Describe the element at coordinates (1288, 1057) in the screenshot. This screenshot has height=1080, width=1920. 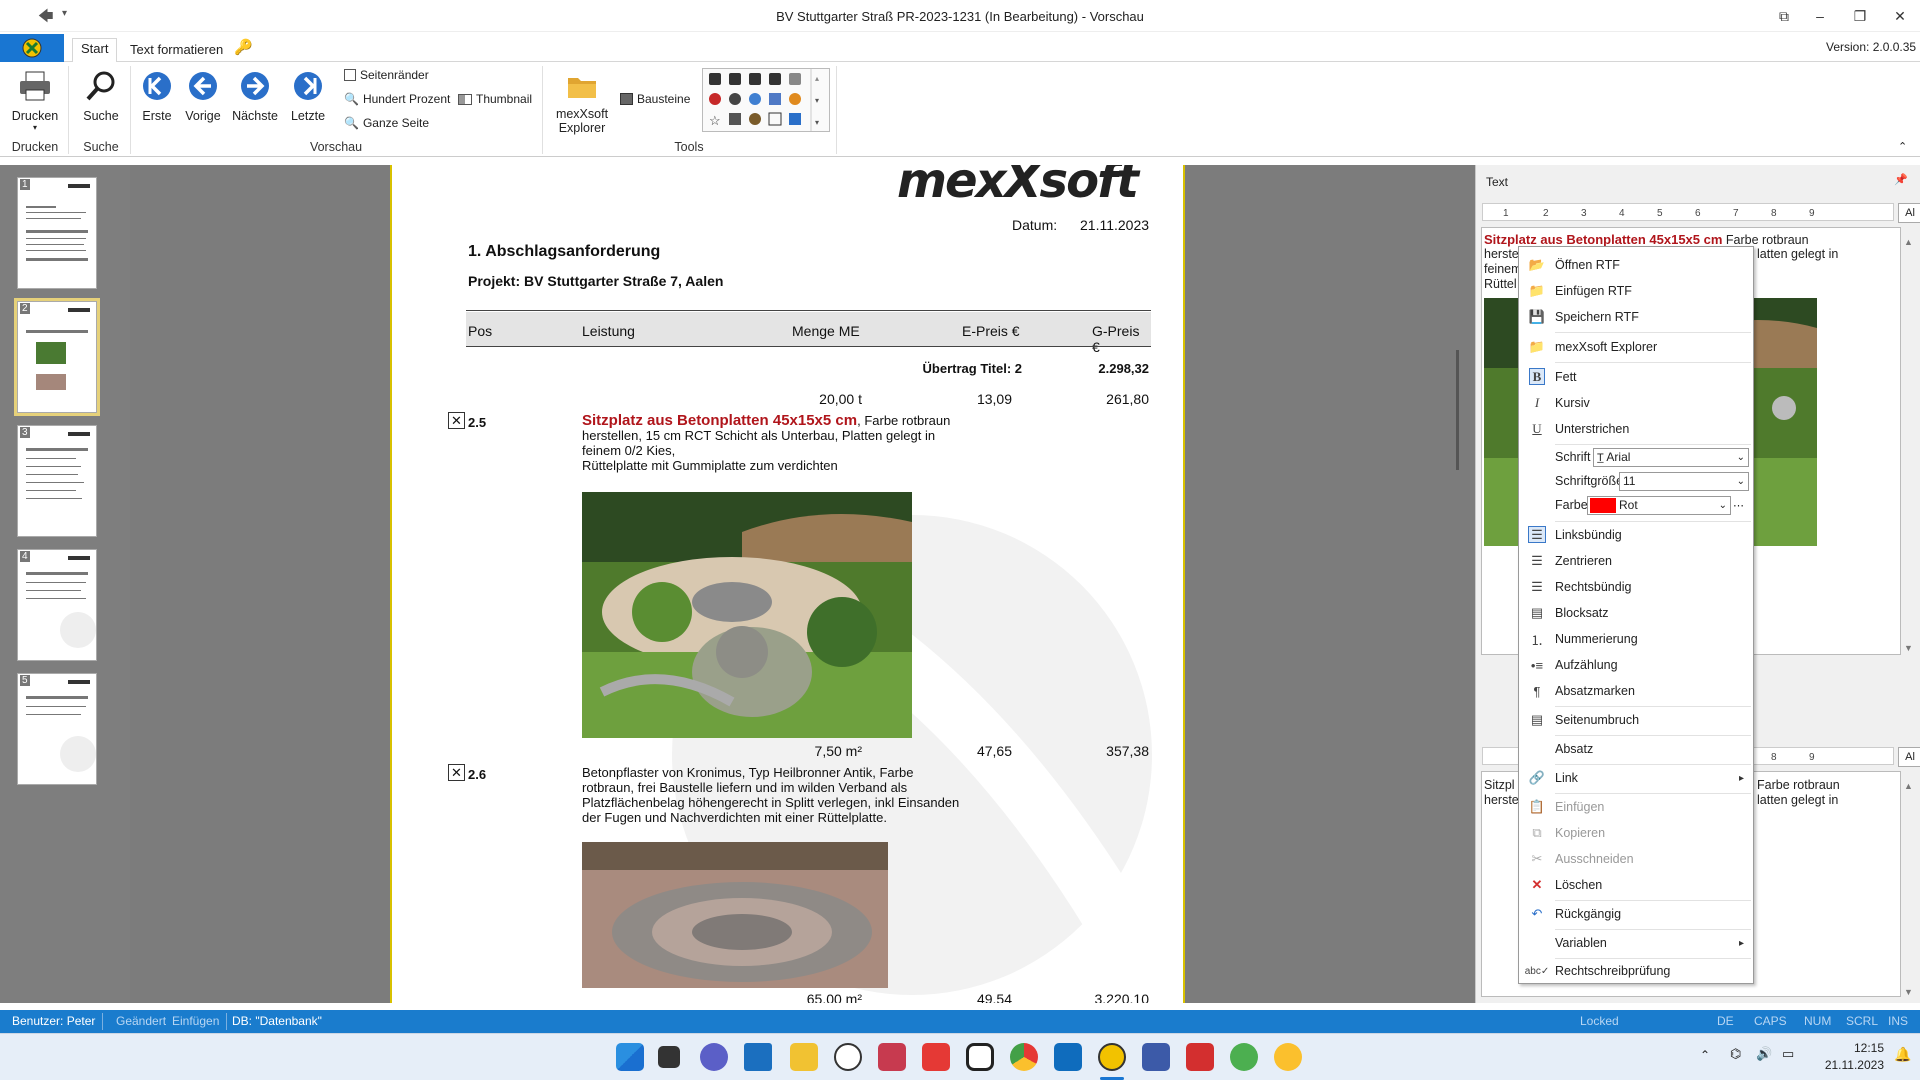
I see `app-icon` at that location.